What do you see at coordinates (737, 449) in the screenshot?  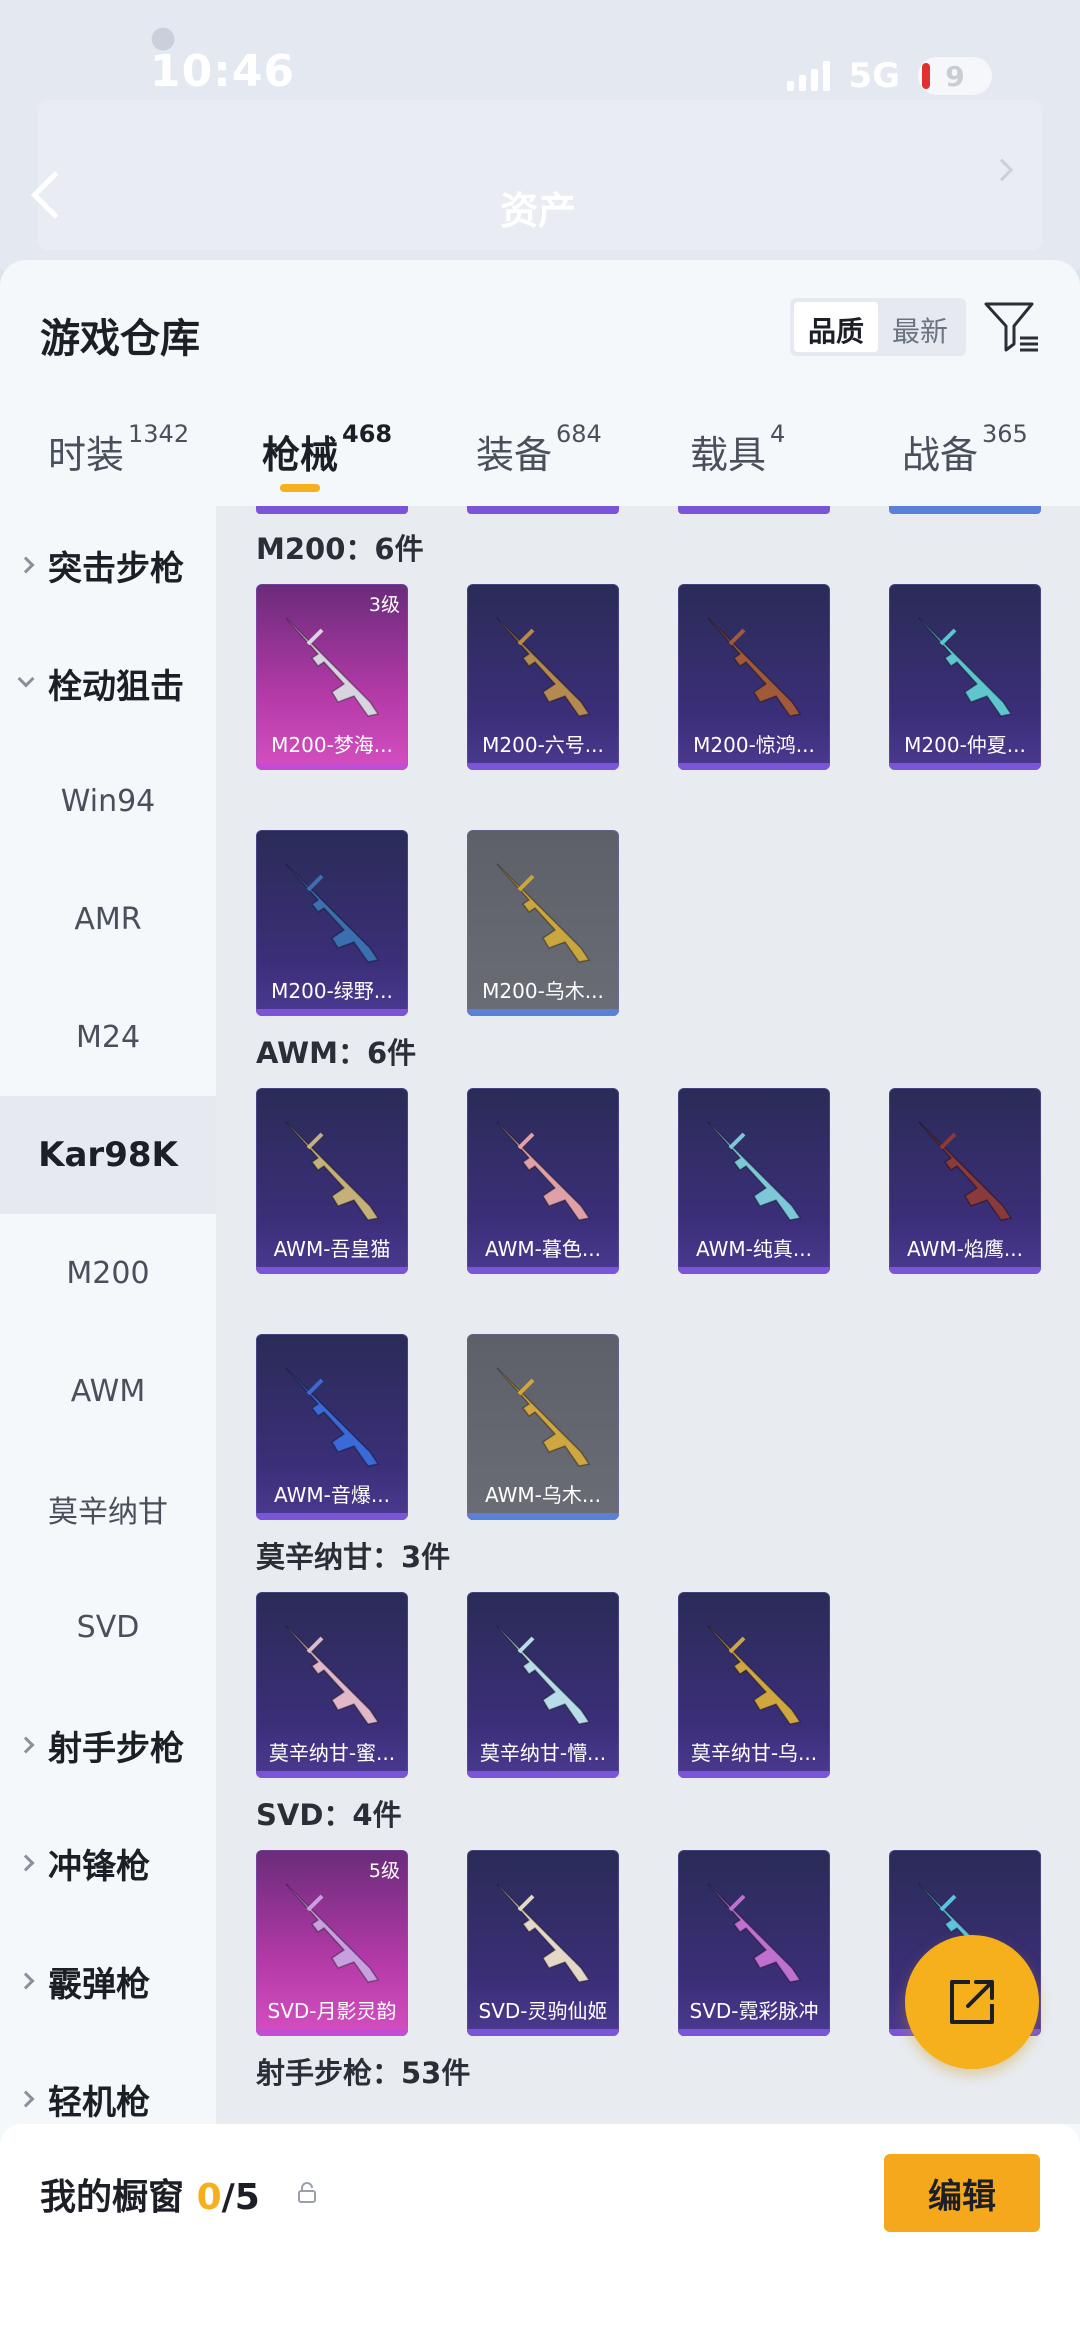 I see `tab-vehicles: 载具 4` at bounding box center [737, 449].